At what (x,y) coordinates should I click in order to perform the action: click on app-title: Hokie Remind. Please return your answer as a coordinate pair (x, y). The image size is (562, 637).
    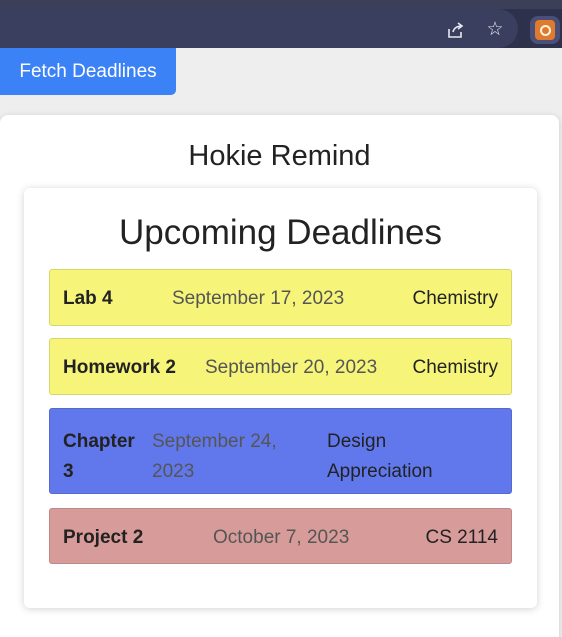
    Looking at the image, I should click on (279, 156).